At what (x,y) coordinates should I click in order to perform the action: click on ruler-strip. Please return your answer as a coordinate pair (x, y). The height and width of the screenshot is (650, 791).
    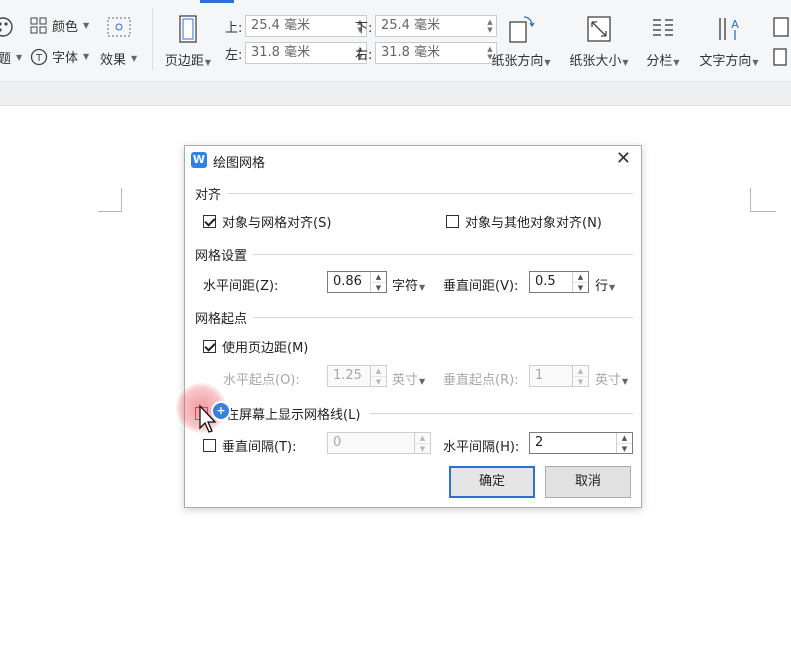
    Looking at the image, I should click on (395, 94).